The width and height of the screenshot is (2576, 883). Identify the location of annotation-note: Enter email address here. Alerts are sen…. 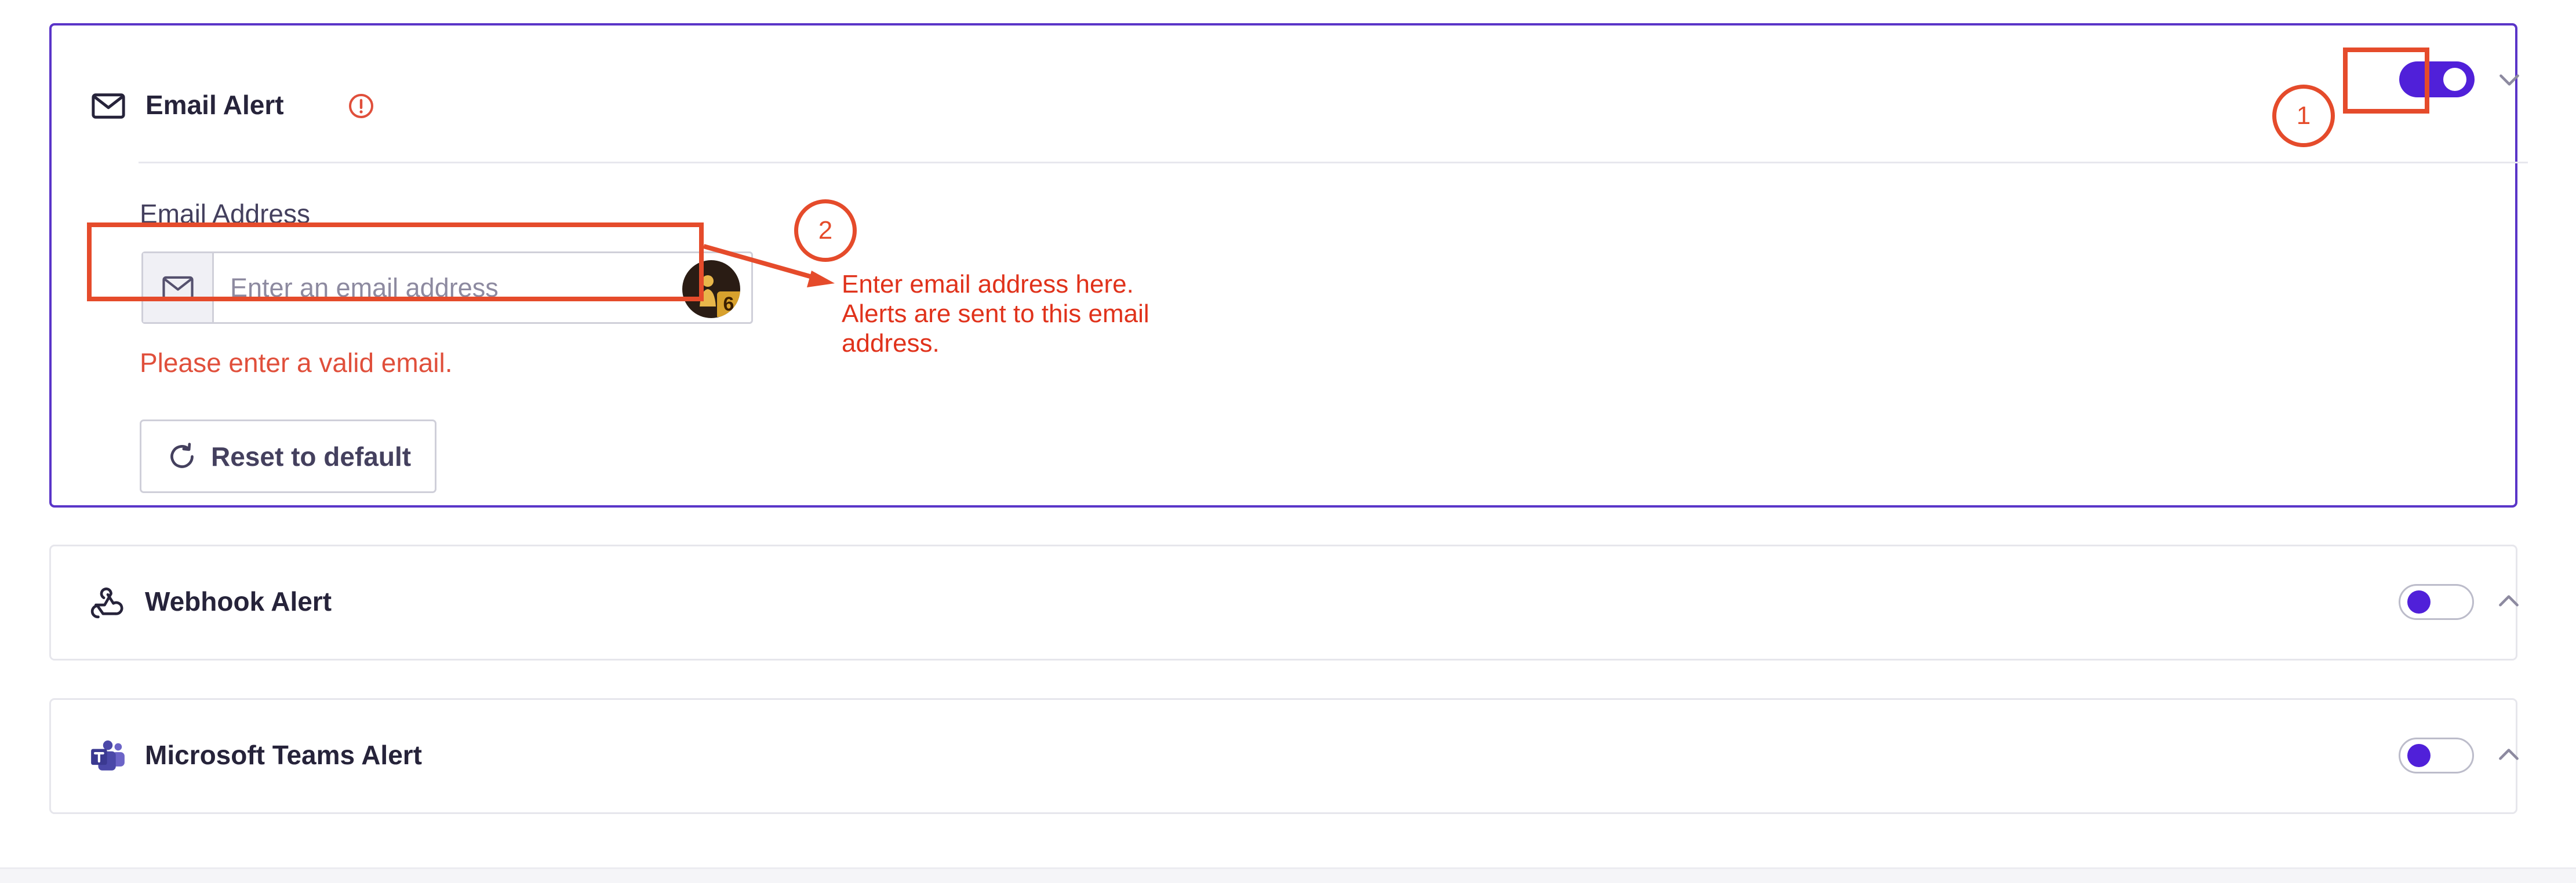
(1027, 313).